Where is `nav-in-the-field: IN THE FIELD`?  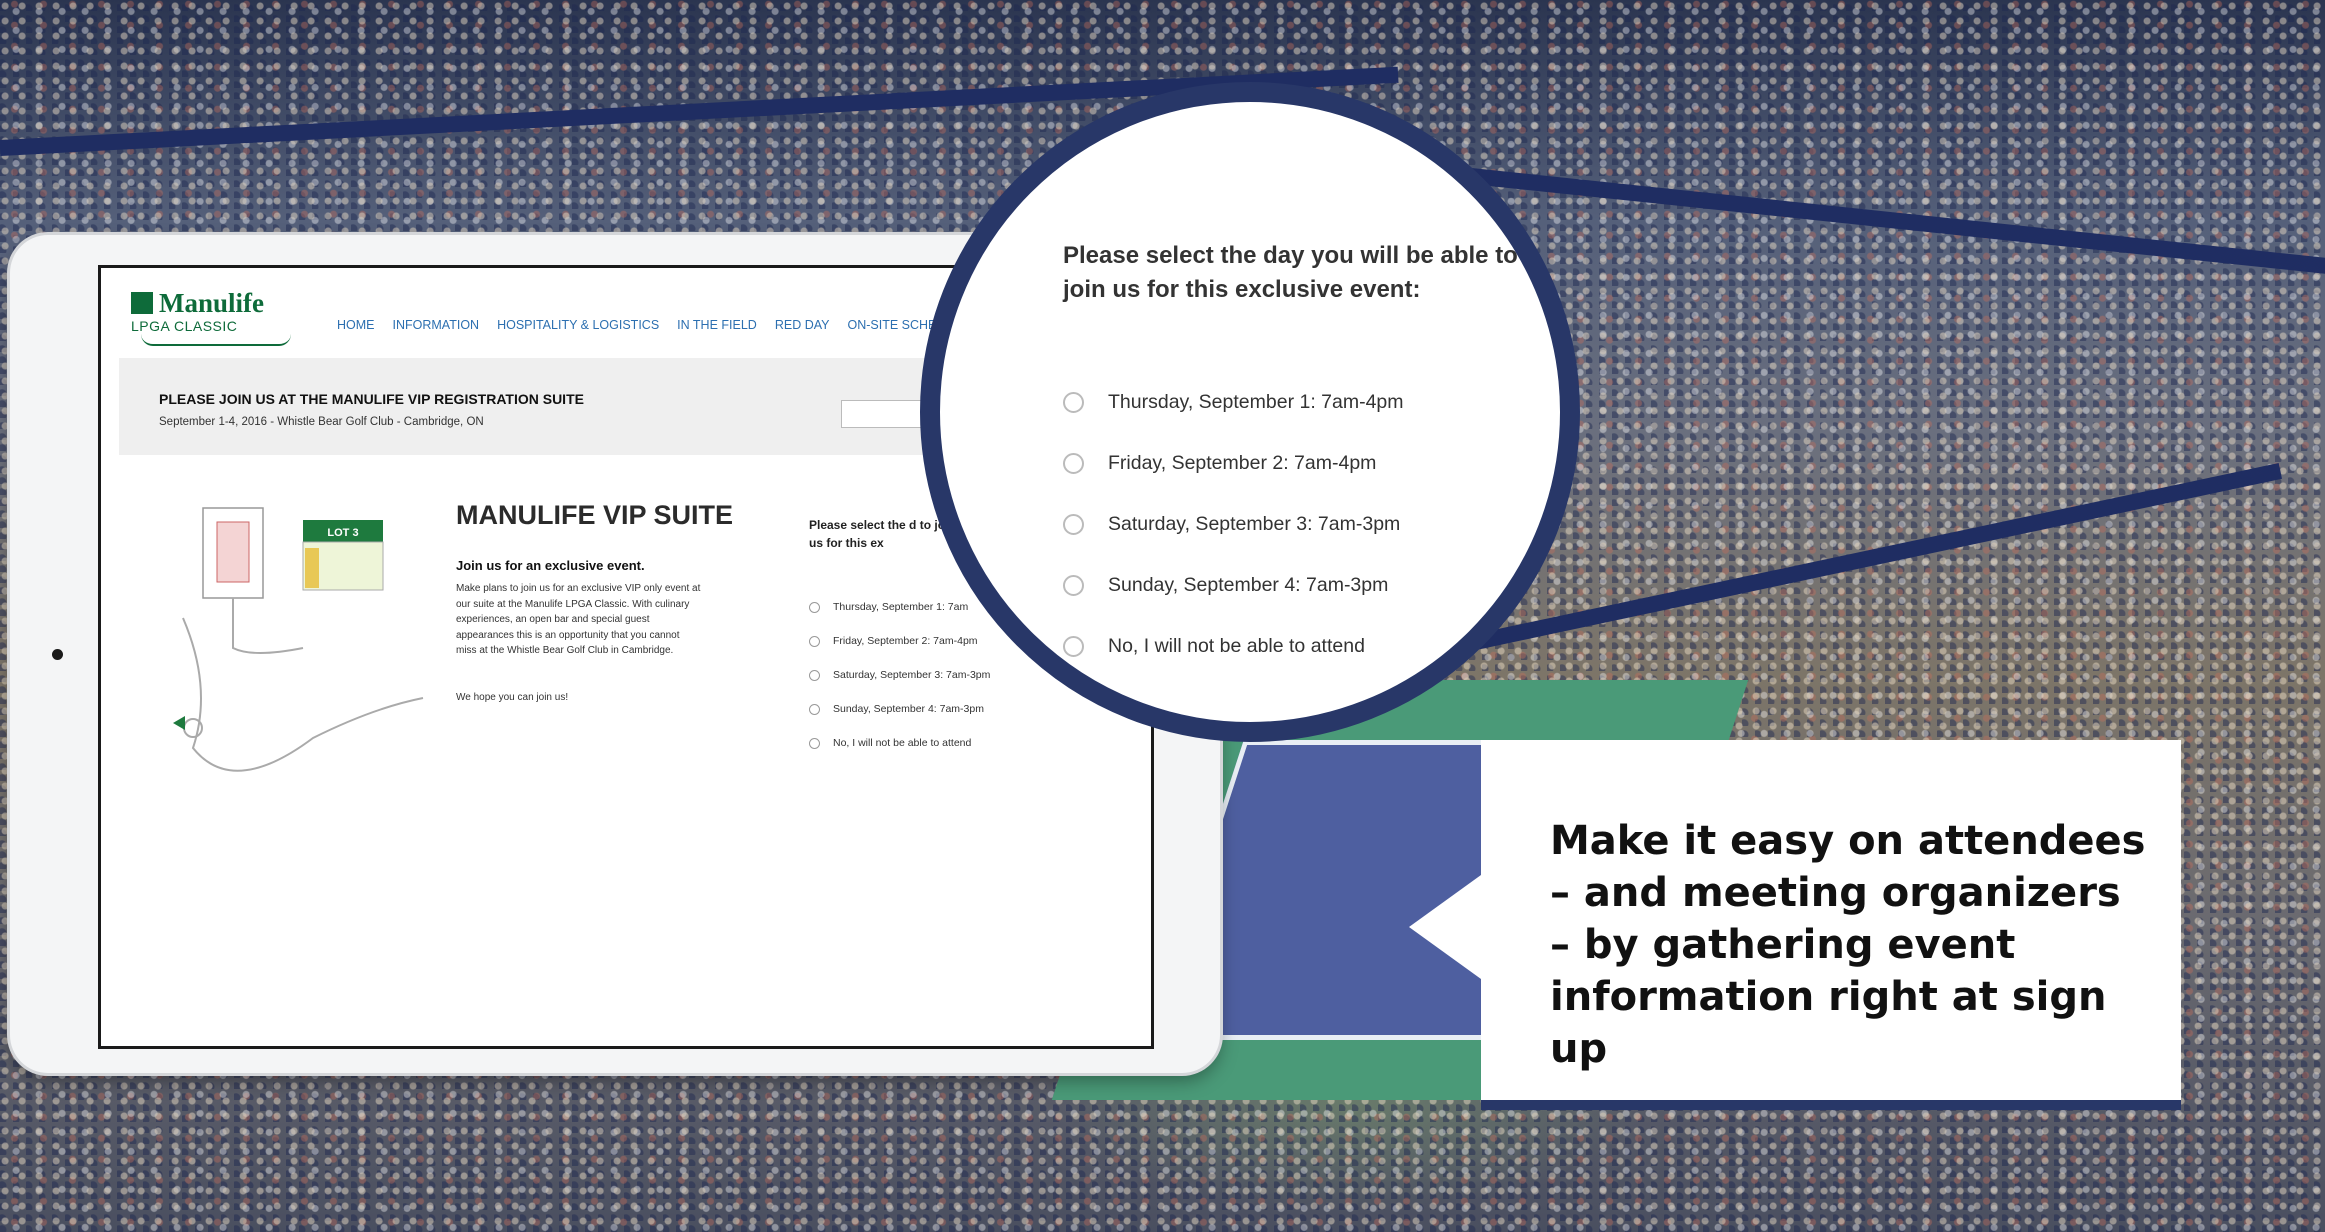 nav-in-the-field: IN THE FIELD is located at coordinates (717, 325).